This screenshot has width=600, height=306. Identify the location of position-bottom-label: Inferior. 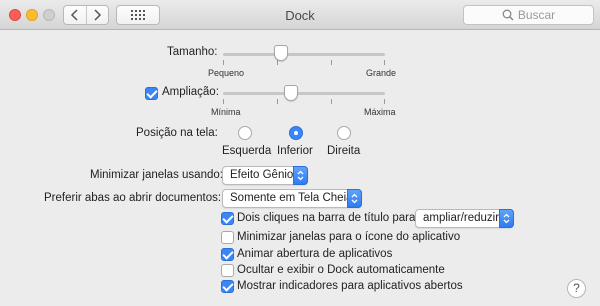
(295, 151).